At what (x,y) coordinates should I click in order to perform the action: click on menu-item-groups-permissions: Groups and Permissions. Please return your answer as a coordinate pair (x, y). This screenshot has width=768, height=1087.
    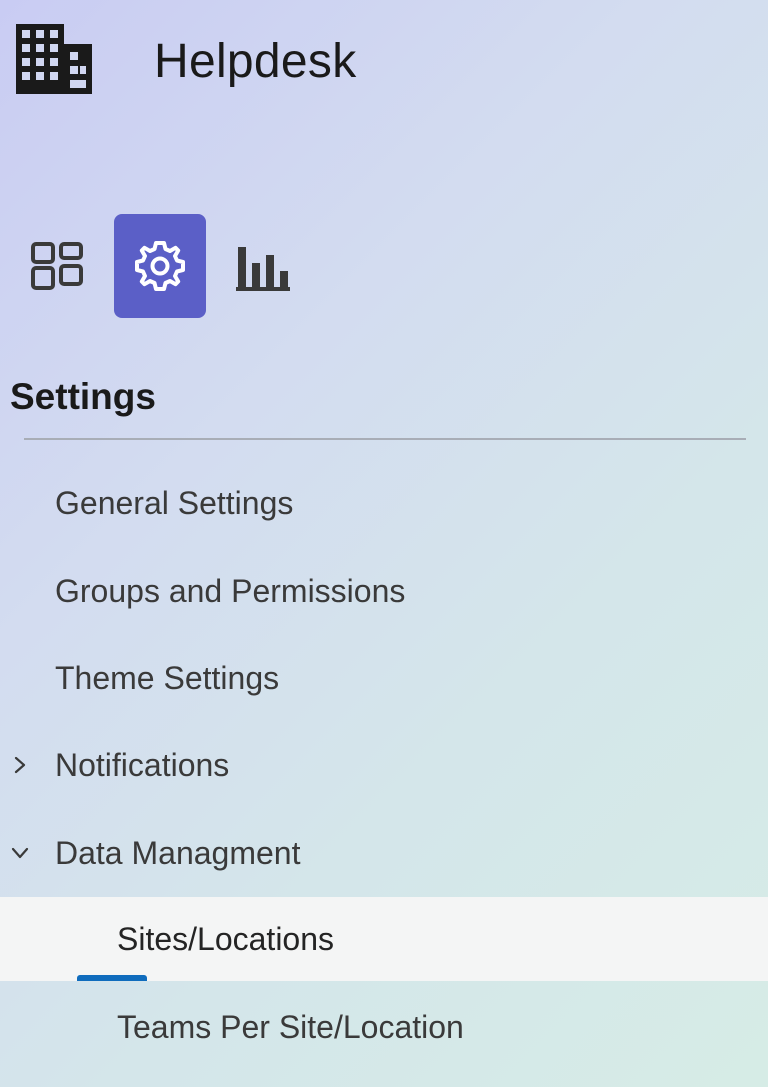
    Looking at the image, I should click on (384, 591).